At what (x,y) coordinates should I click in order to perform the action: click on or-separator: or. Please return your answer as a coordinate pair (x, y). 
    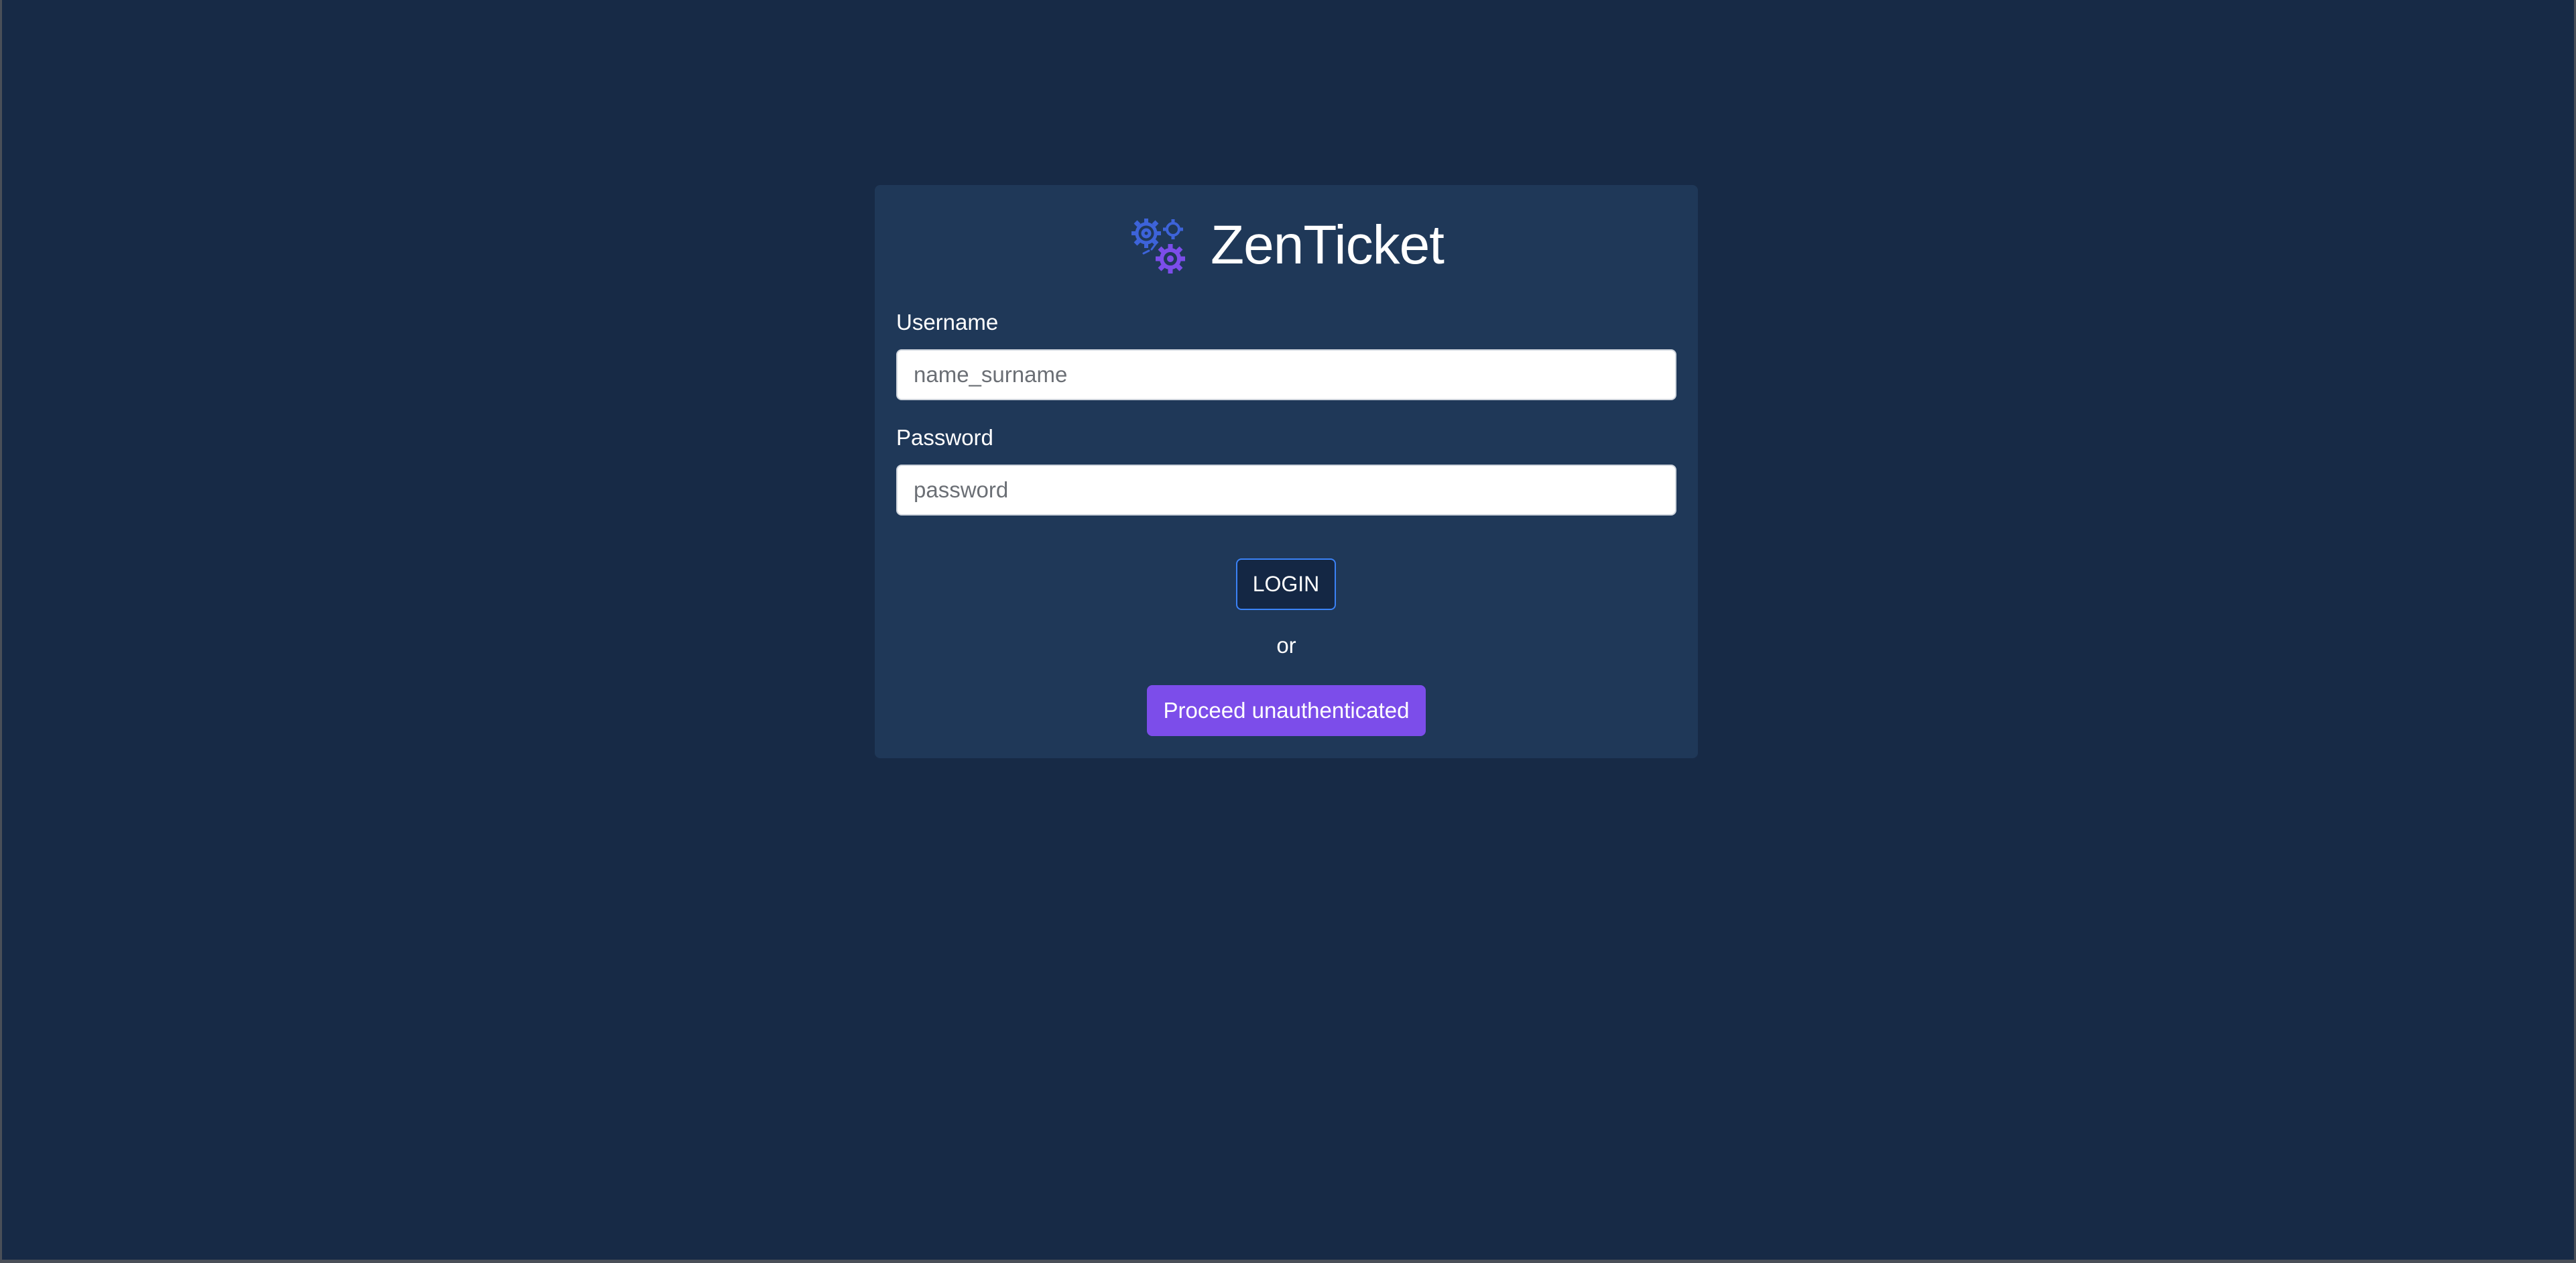
    Looking at the image, I should click on (1286, 646).